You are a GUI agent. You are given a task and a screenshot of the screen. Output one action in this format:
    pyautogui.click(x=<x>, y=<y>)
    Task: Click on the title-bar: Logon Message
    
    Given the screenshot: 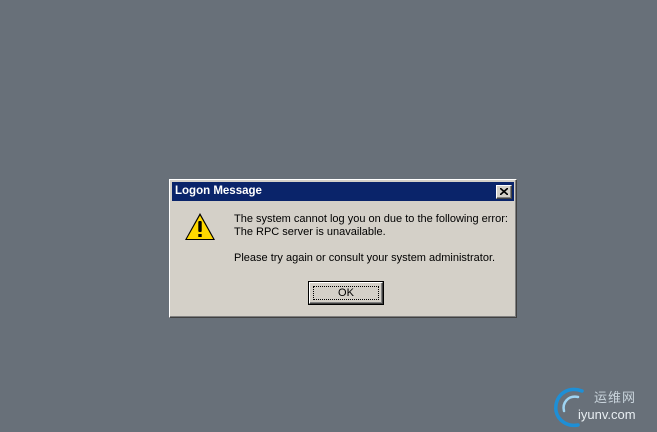 What is the action you would take?
    pyautogui.click(x=343, y=191)
    